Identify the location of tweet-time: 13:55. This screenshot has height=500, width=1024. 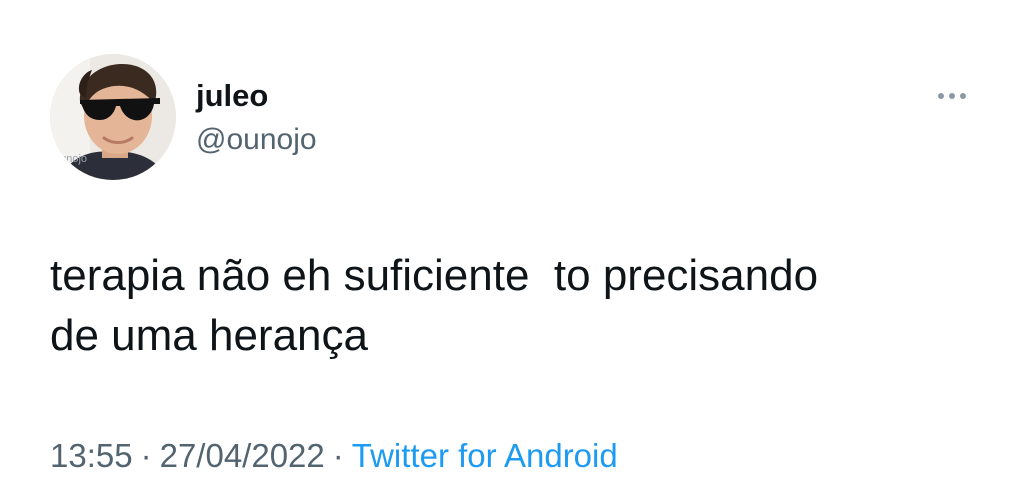
(91, 455).